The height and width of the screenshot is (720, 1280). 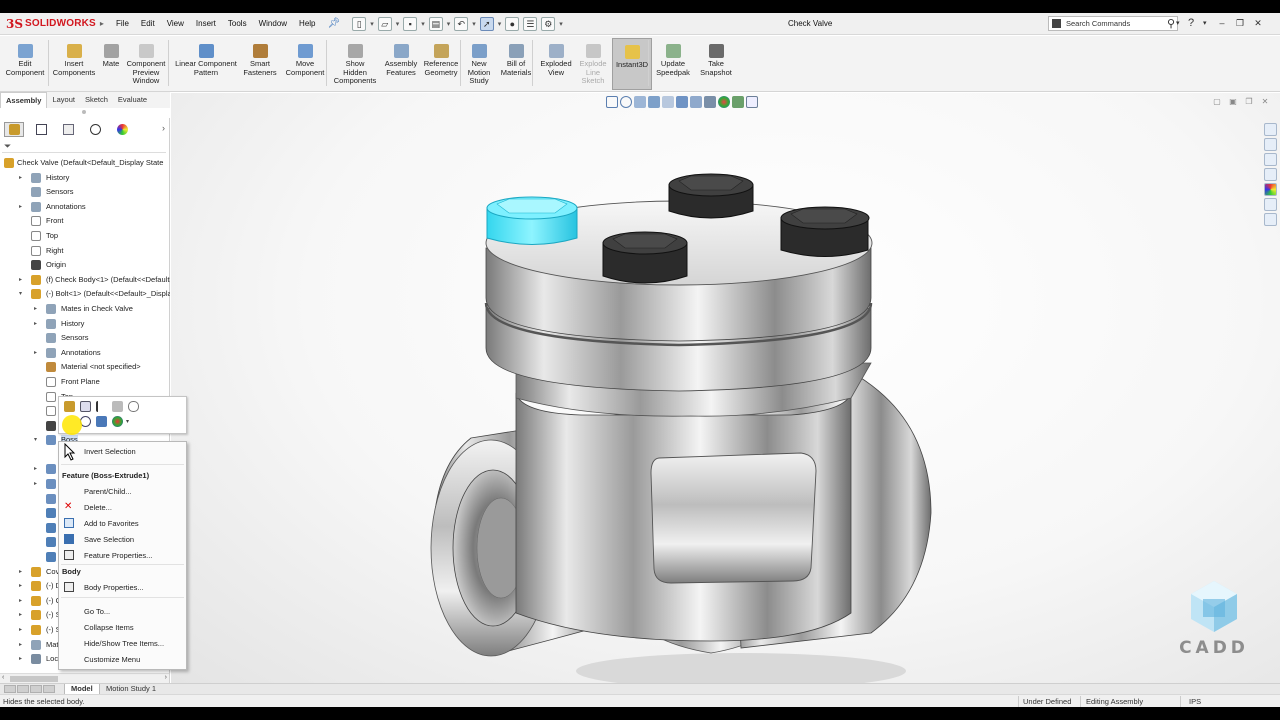 What do you see at coordinates (398, 24) in the screenshot?
I see `open-caret-icon: ▾` at bounding box center [398, 24].